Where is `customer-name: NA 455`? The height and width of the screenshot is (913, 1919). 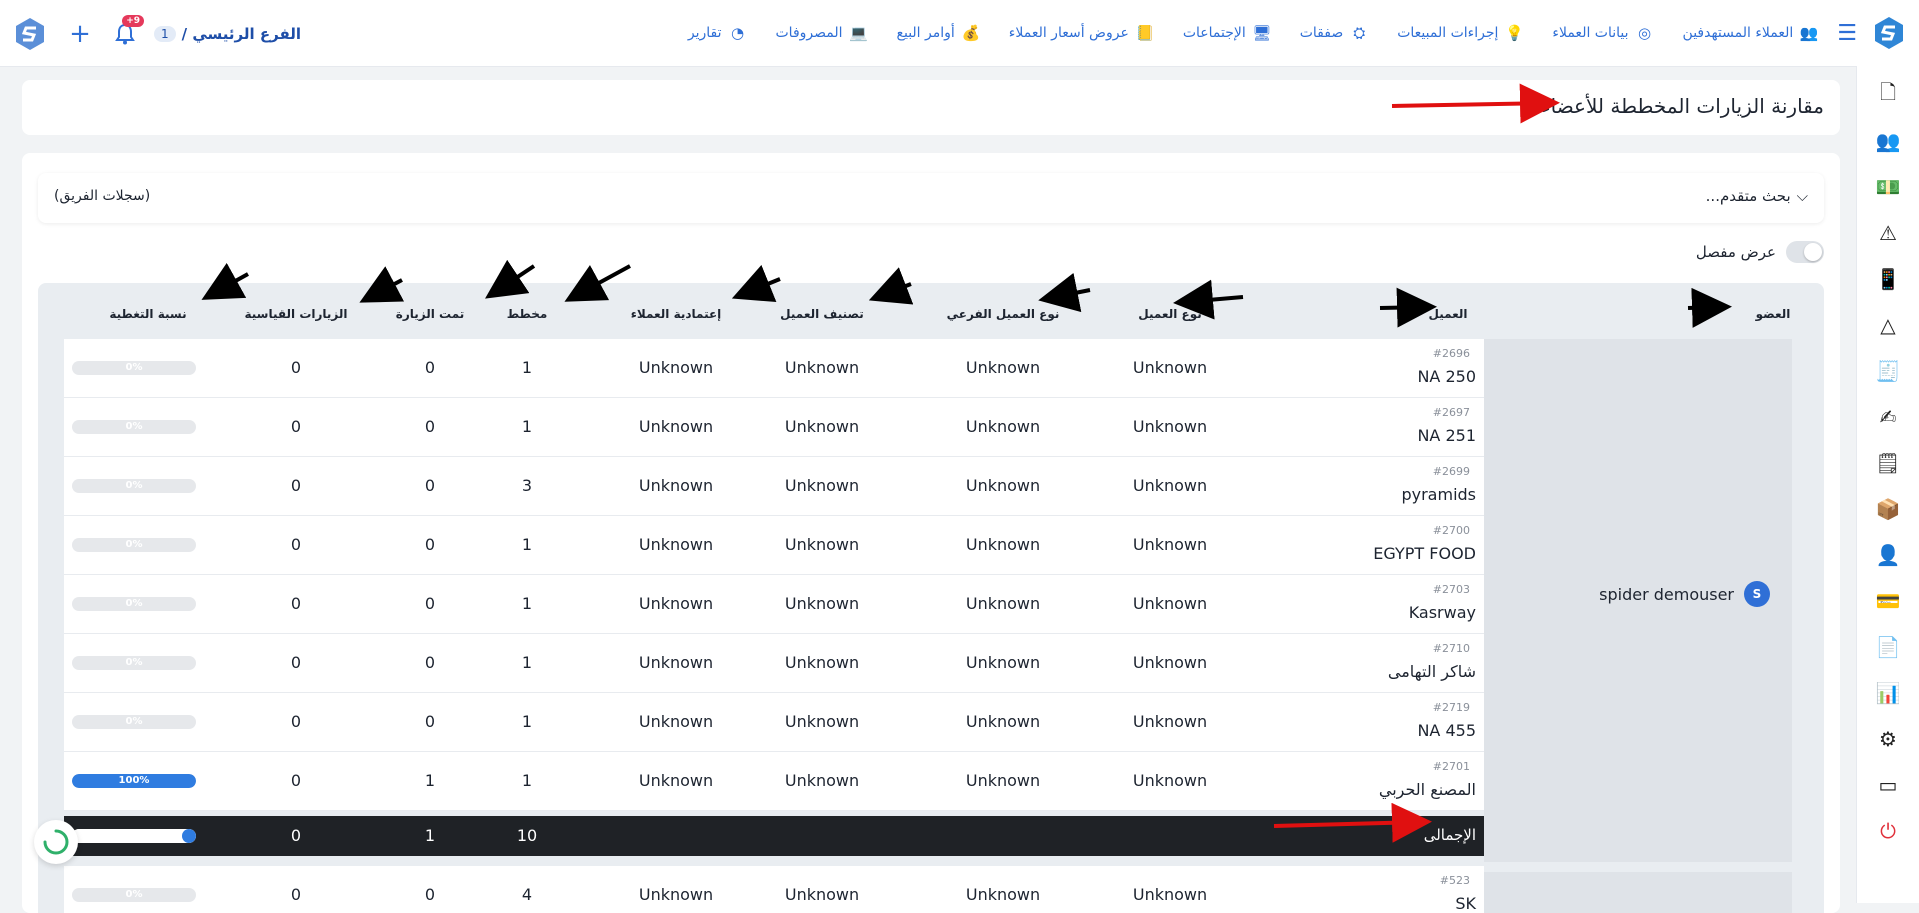 customer-name: NA 455 is located at coordinates (1446, 730).